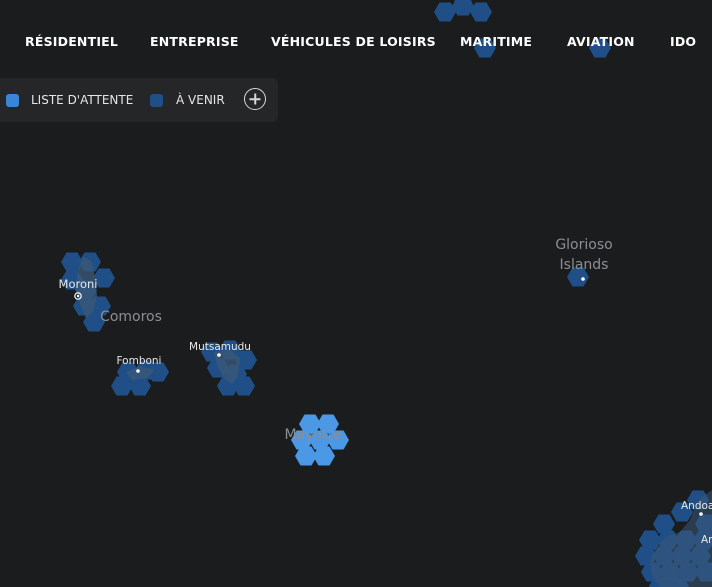 The image size is (712, 587). I want to click on label-fomboni: Fomboni, so click(139, 361).